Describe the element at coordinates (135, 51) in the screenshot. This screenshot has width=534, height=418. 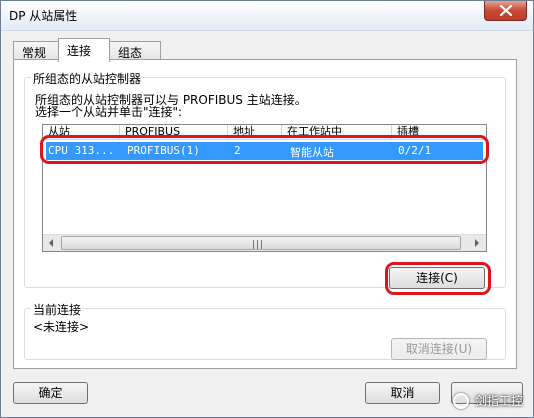
I see `tab-configuration: 组态` at that location.